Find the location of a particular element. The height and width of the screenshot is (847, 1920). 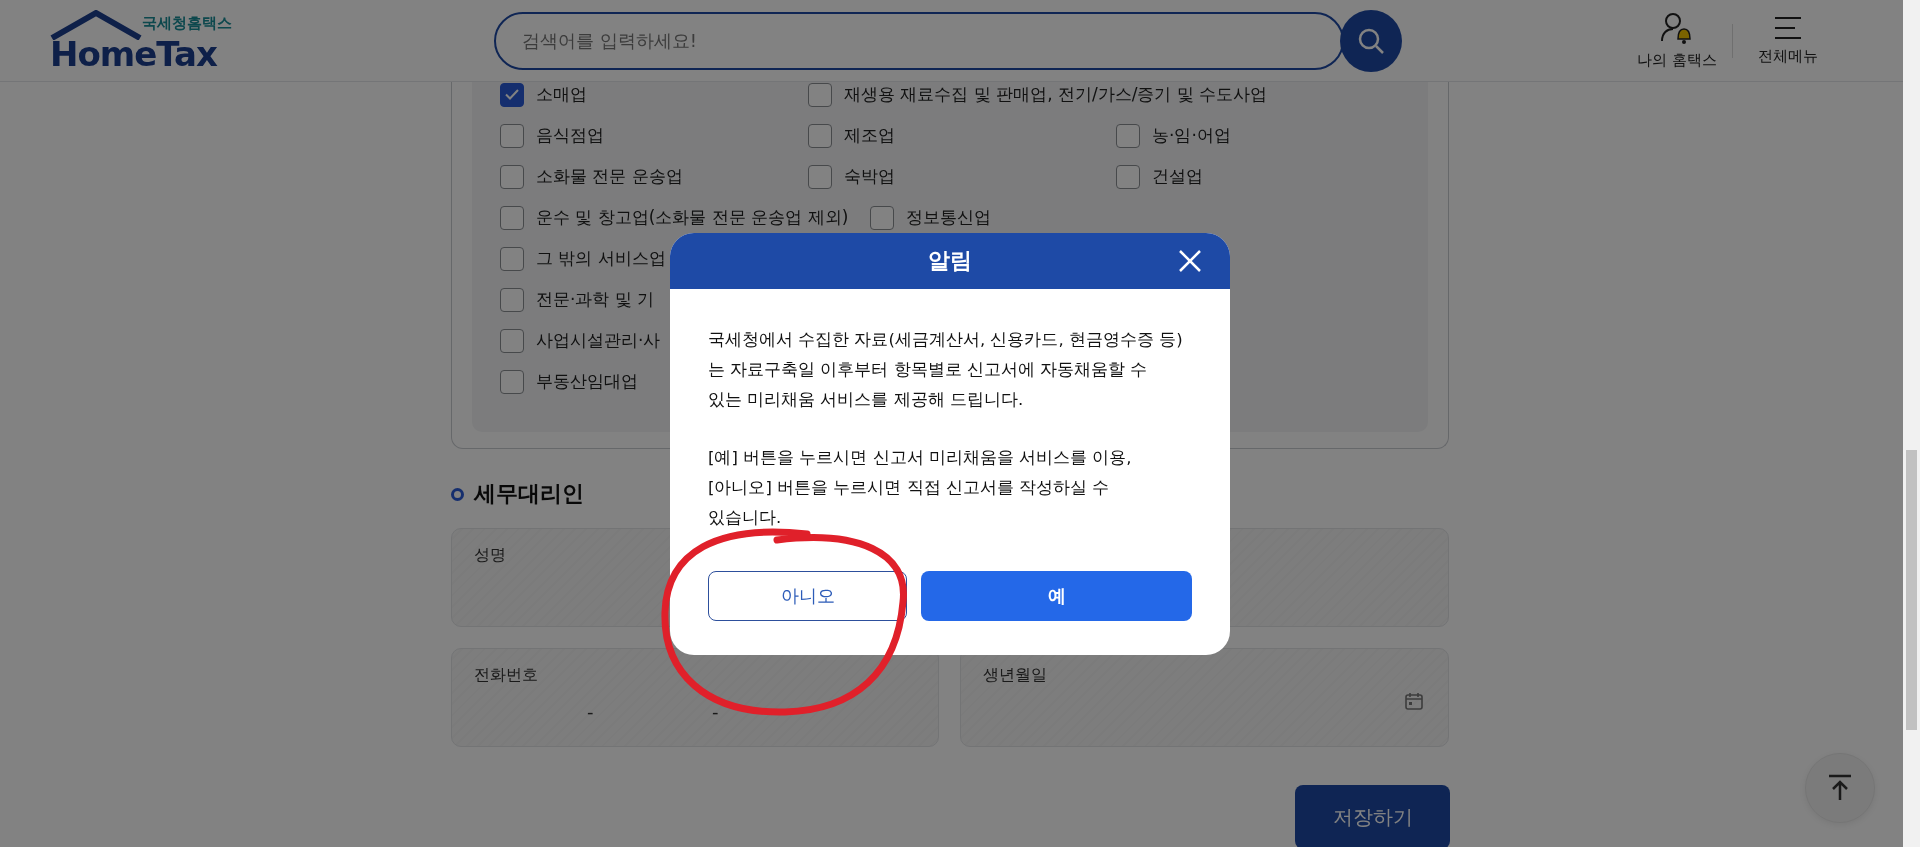

house-roof-icon is located at coordinates (96, 24).